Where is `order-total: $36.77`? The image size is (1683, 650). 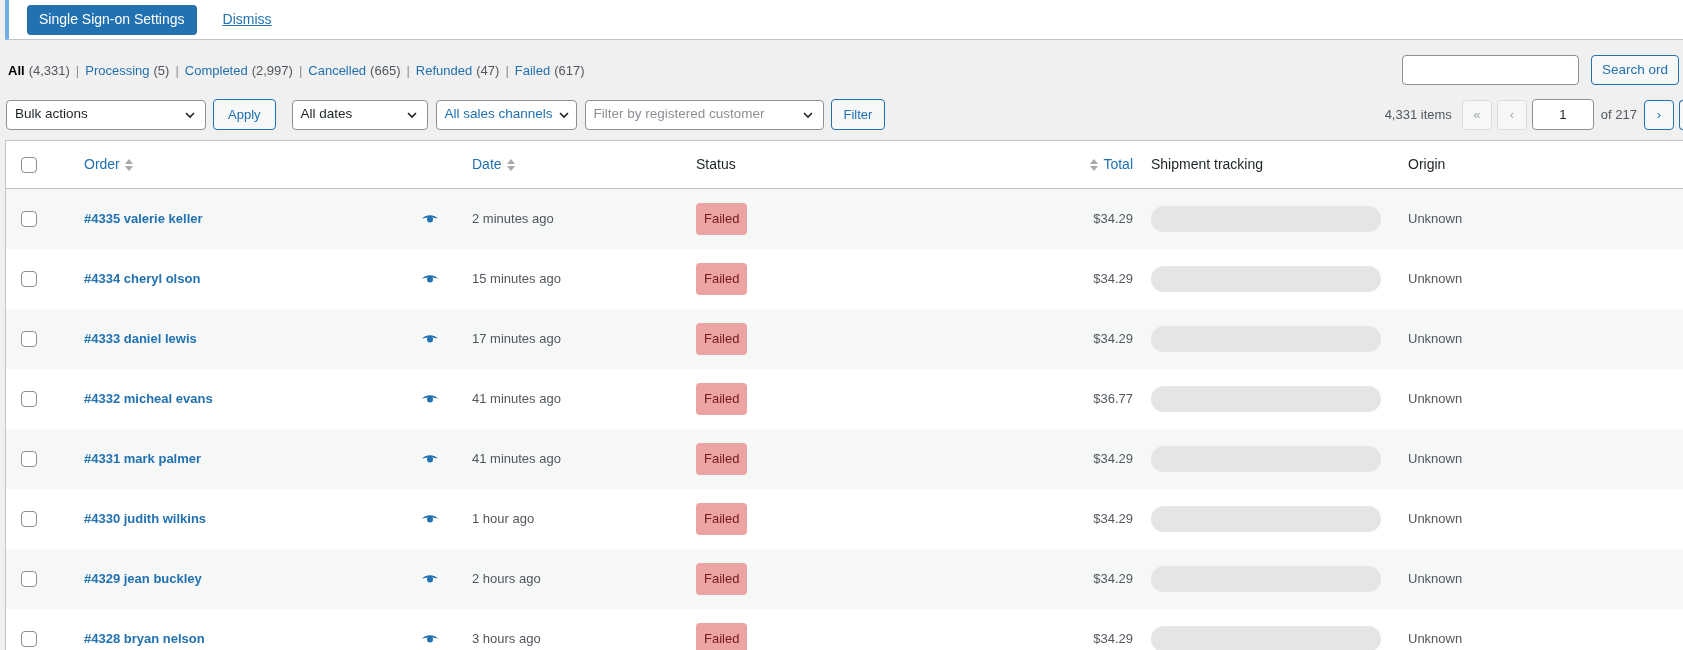 order-total: $36.77 is located at coordinates (1113, 399).